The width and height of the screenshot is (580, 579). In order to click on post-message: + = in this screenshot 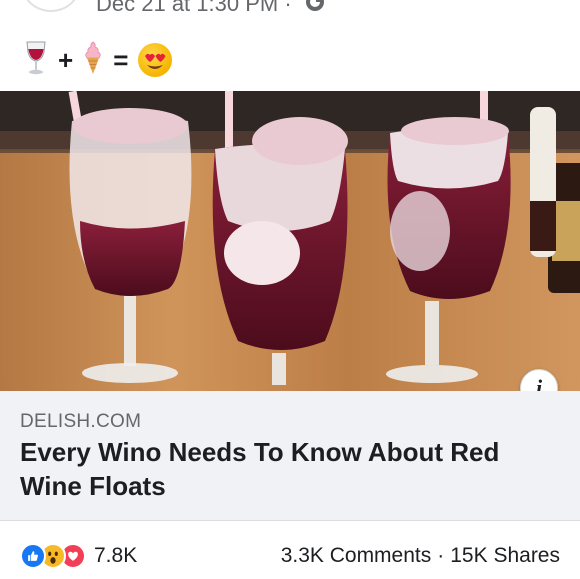, I will do `click(98, 60)`.